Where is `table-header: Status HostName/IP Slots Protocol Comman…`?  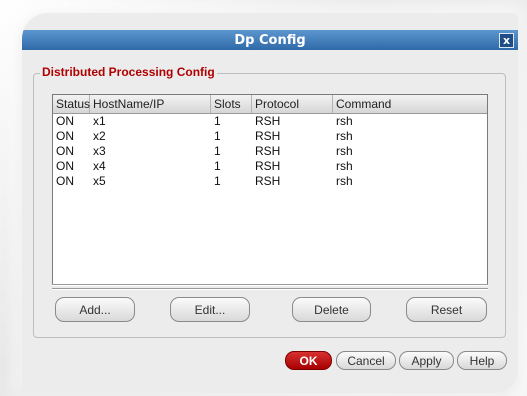
table-header: Status HostName/IP Slots Protocol Comman… is located at coordinates (270, 104).